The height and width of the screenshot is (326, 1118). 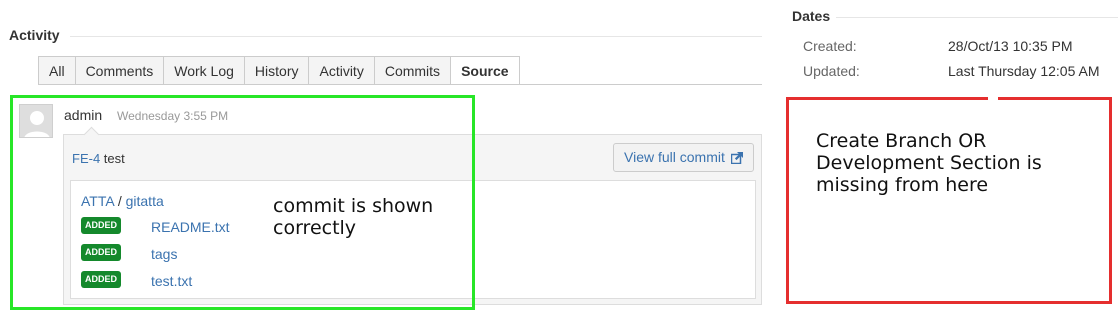 What do you see at coordinates (993, 97) in the screenshot?
I see `red-box-gap` at bounding box center [993, 97].